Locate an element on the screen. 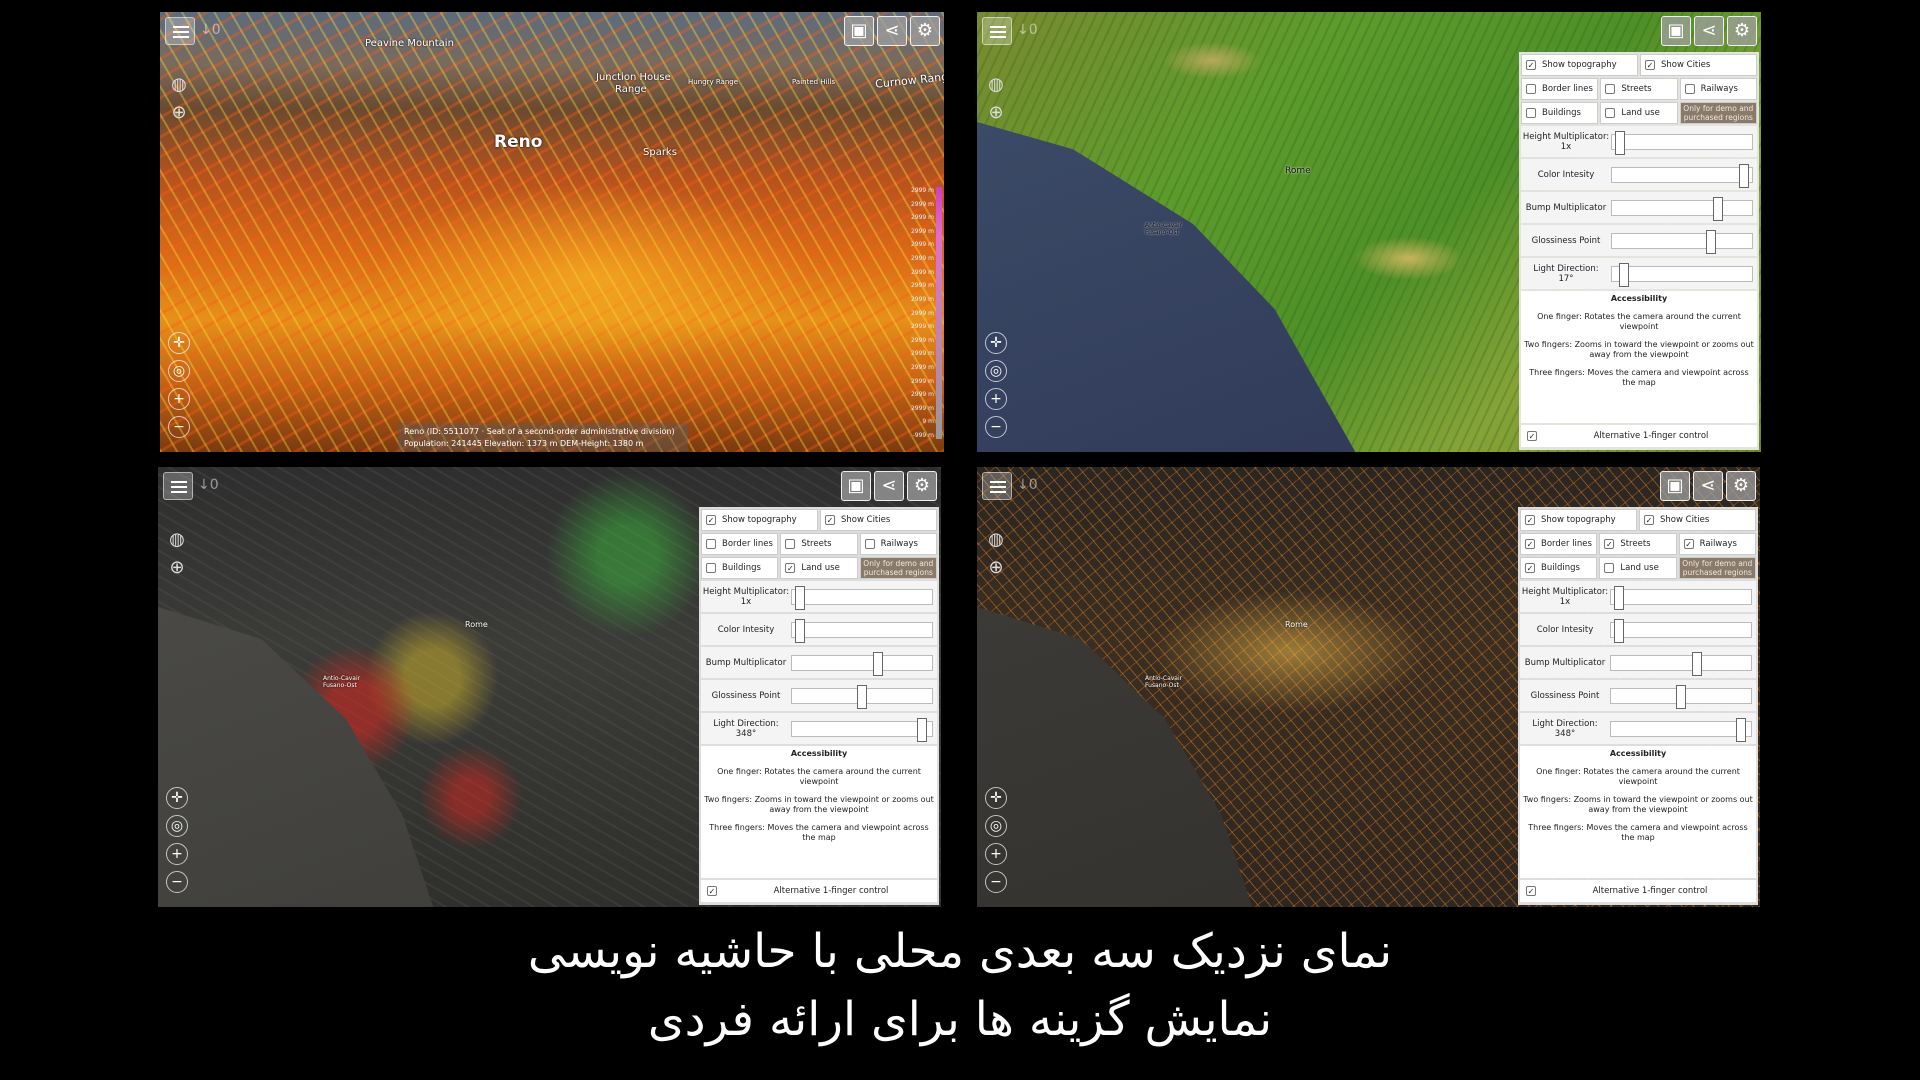 This screenshot has width=1920, height=1080. streets-checkbox: ✓ Streets is located at coordinates (1638, 544).